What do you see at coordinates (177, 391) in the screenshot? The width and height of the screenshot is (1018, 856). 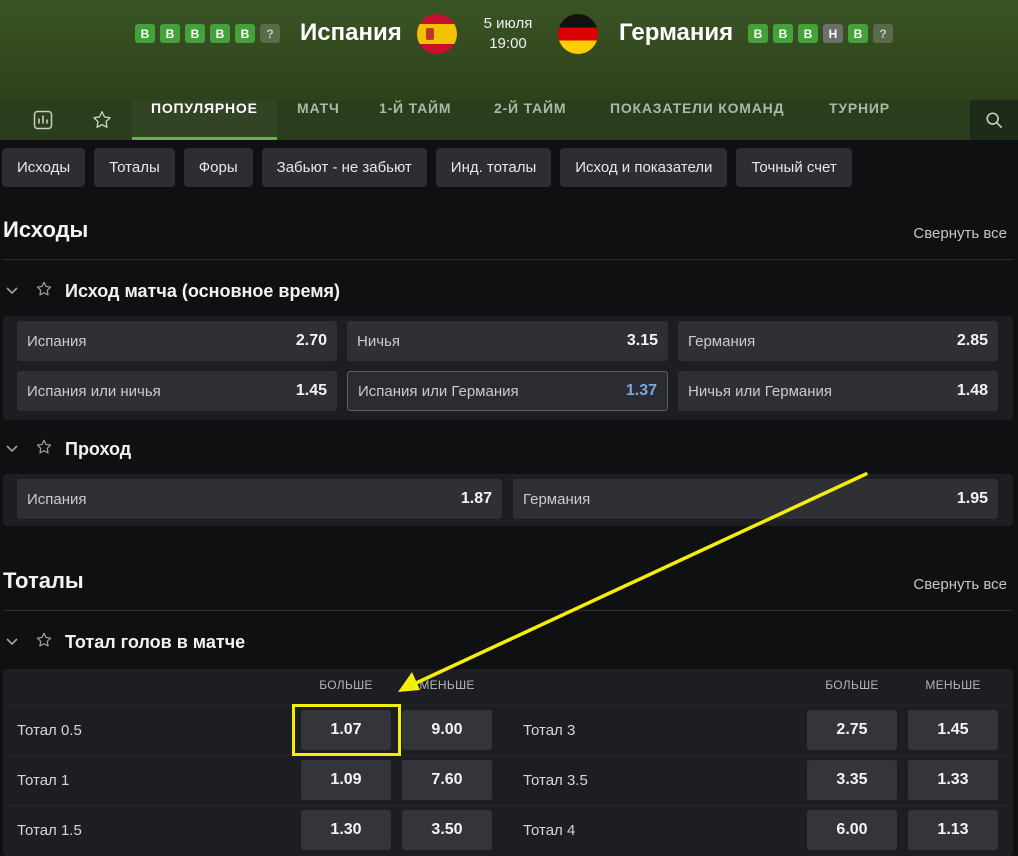 I see `odd-button: Испания или ничья 1.45` at bounding box center [177, 391].